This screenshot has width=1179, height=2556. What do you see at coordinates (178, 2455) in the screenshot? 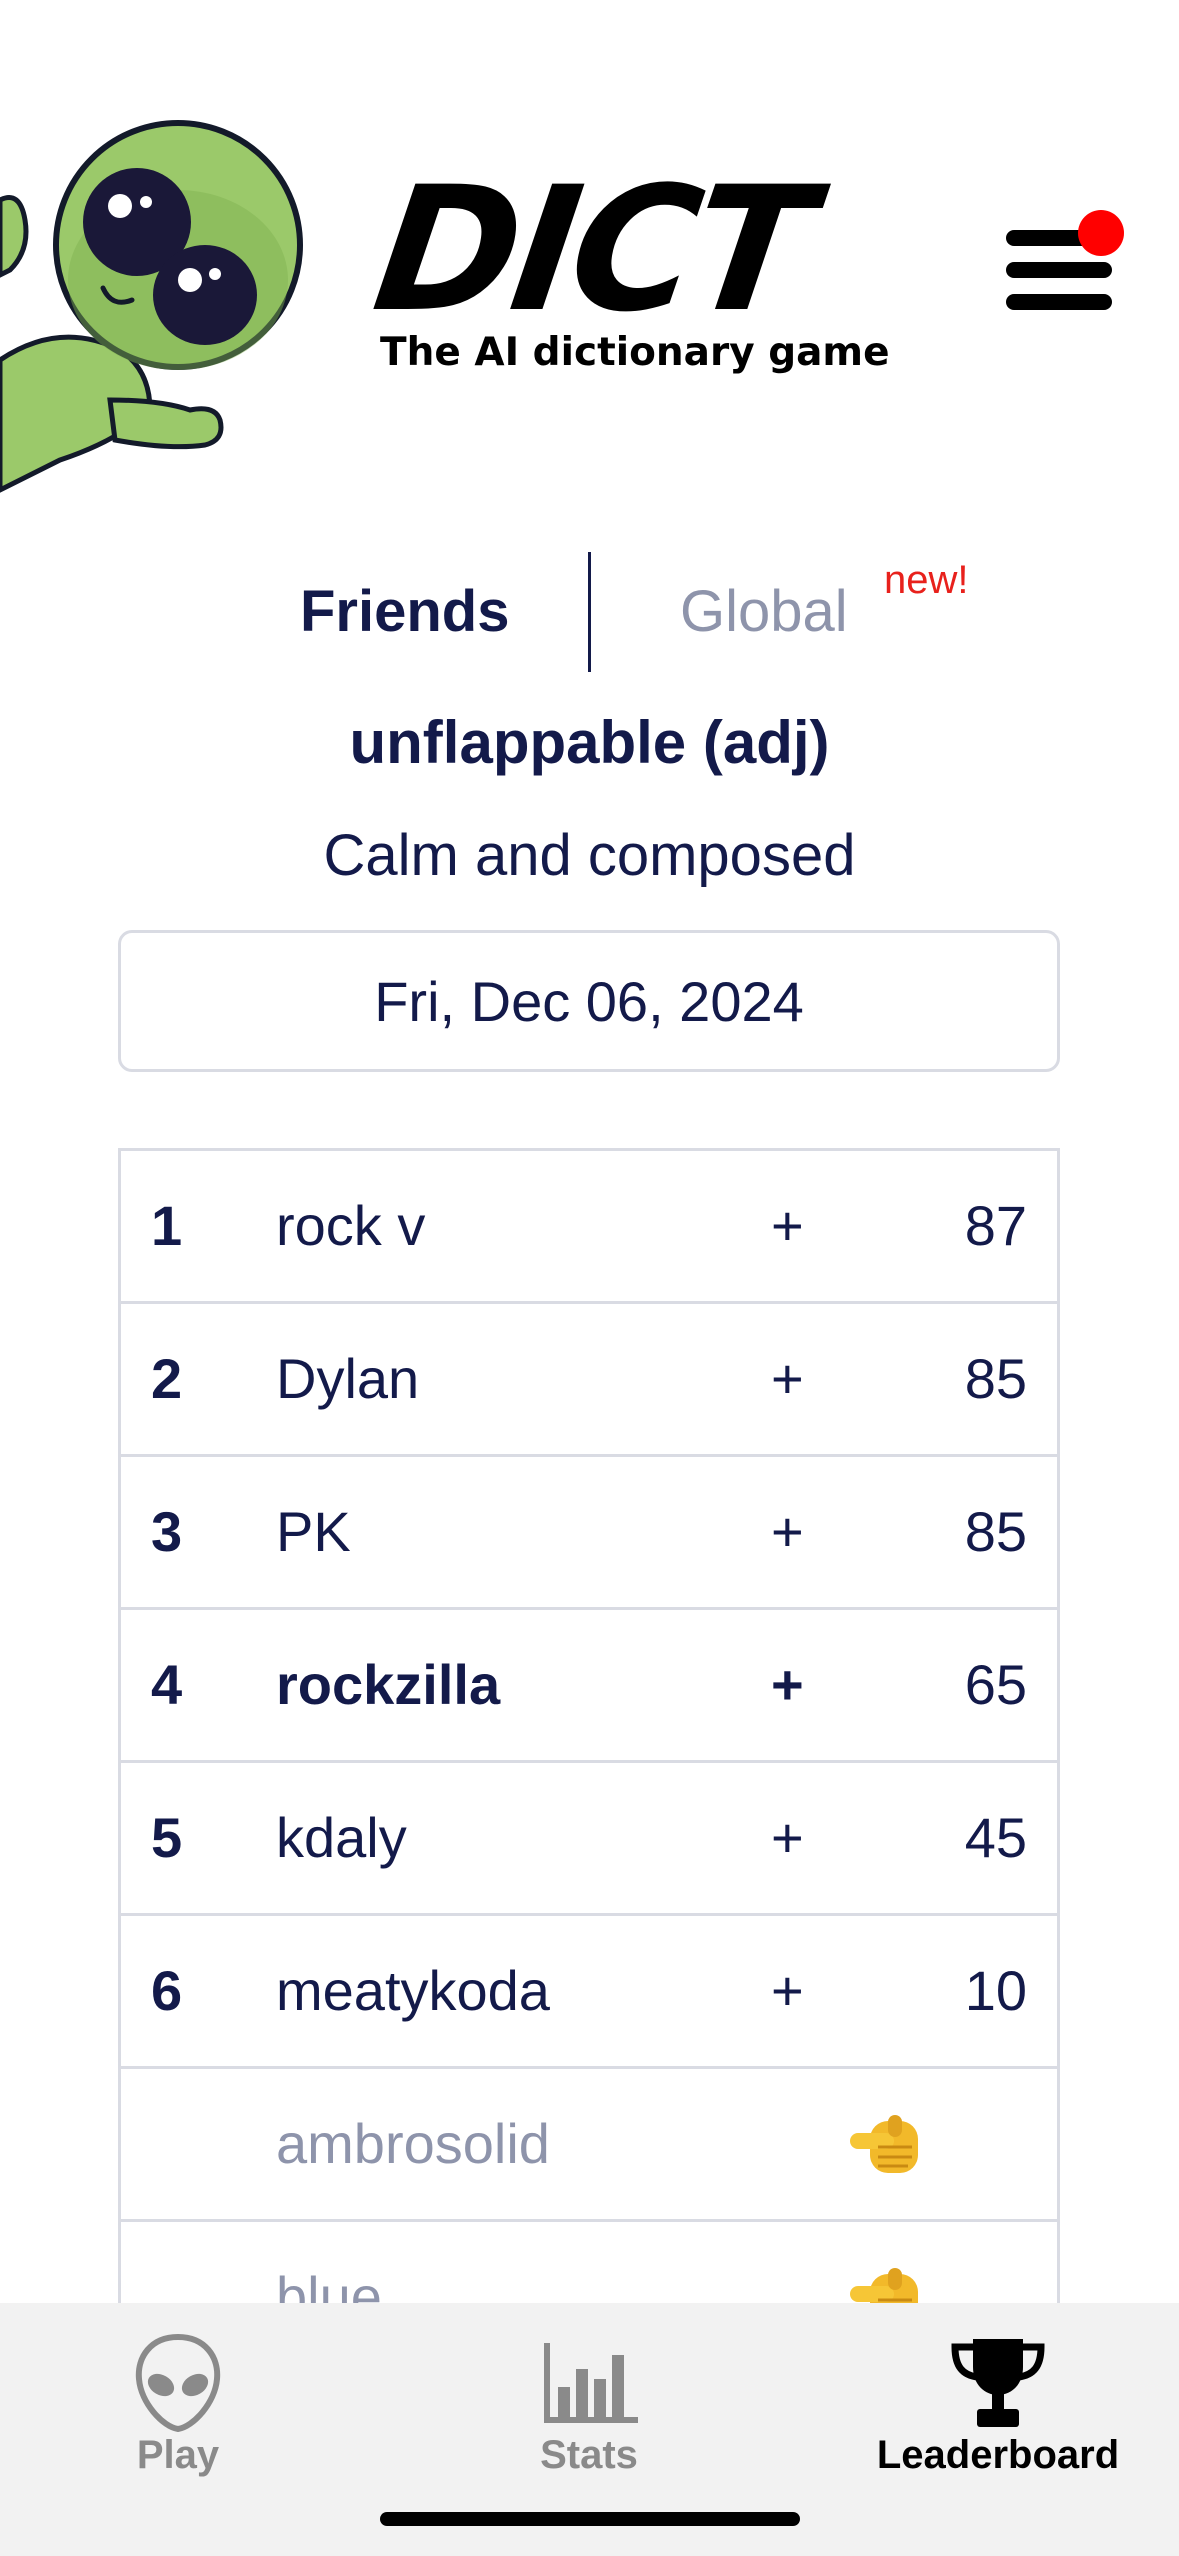
I see `nav-play-label: Play` at bounding box center [178, 2455].